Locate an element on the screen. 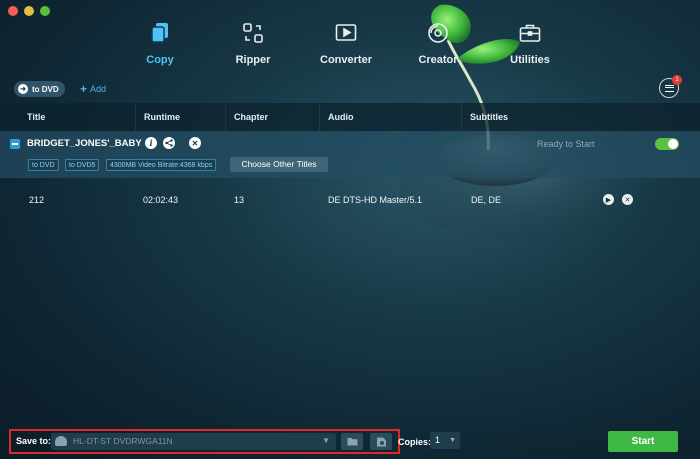 Image resolution: width=700 pixels, height=459 pixels. close-window-button is located at coordinates (13, 11).